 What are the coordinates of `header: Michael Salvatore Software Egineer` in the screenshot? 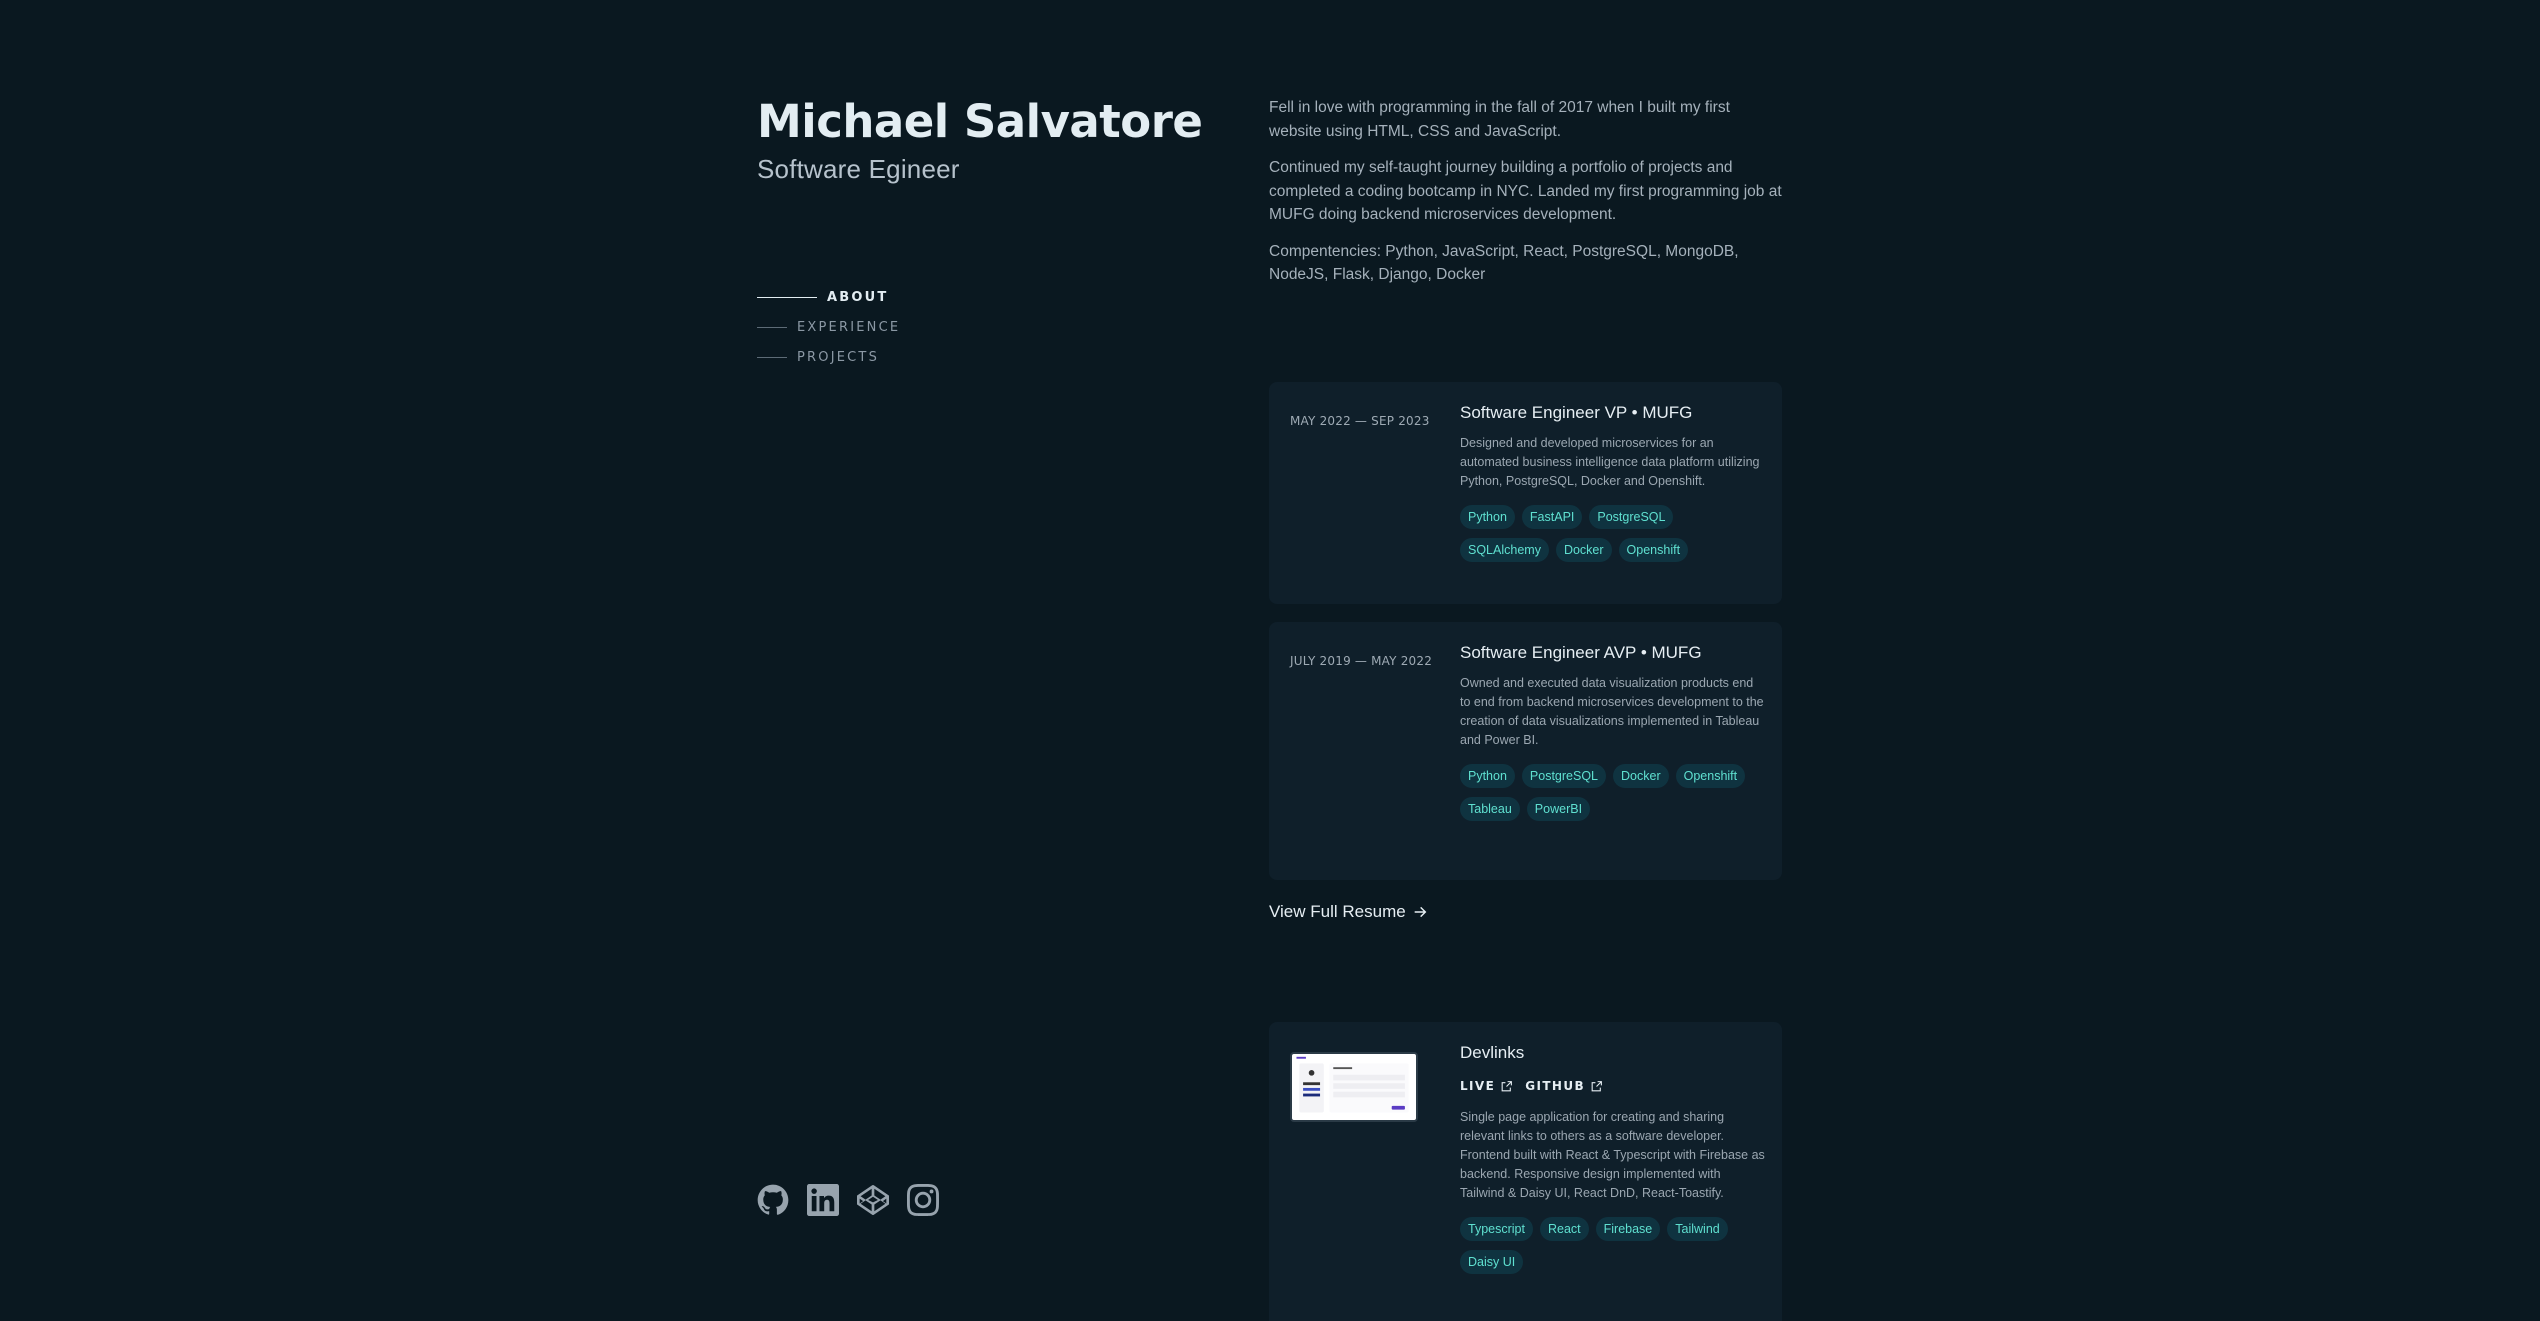 It's located at (1007, 140).